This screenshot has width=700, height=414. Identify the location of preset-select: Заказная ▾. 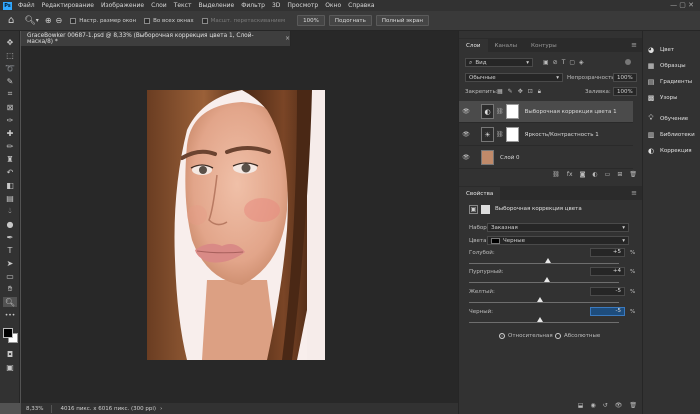
(558, 227).